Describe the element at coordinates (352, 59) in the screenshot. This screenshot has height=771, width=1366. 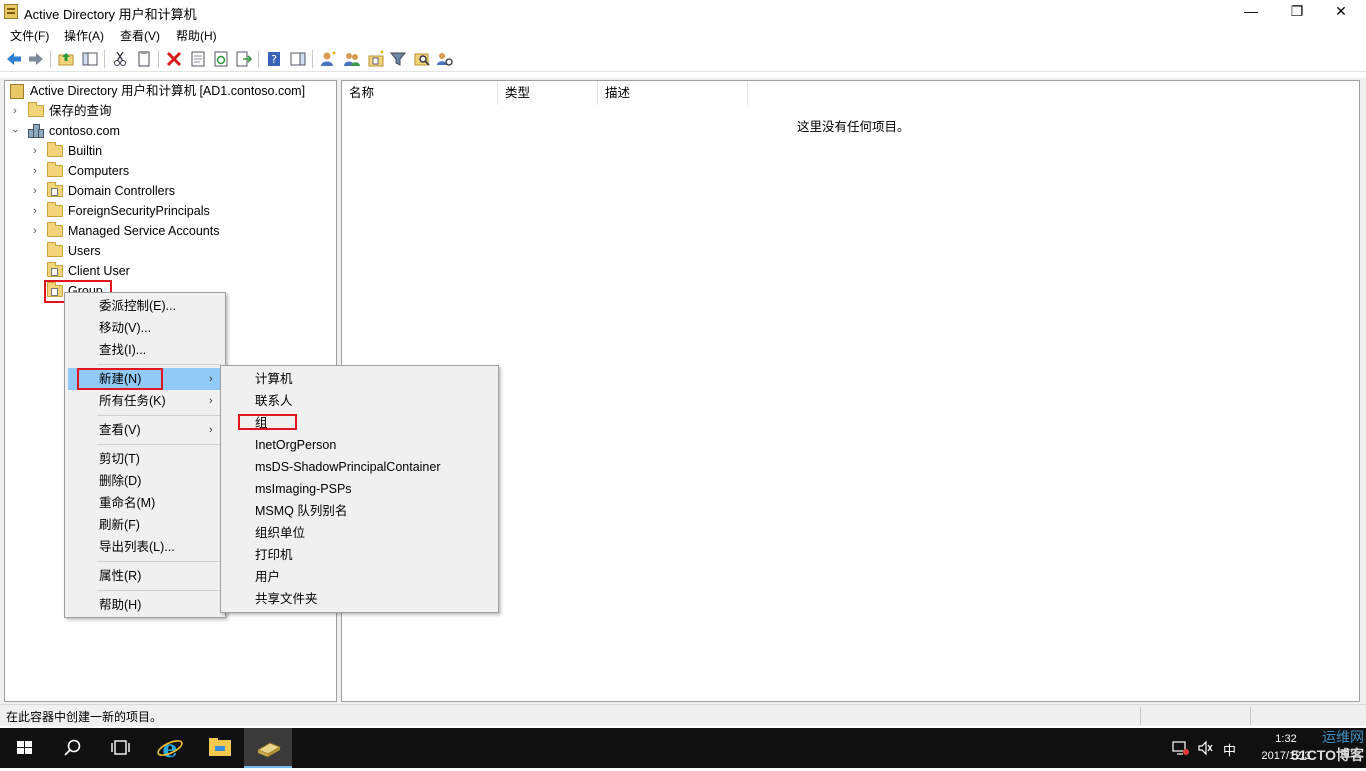
I see `new-group-icon` at that location.